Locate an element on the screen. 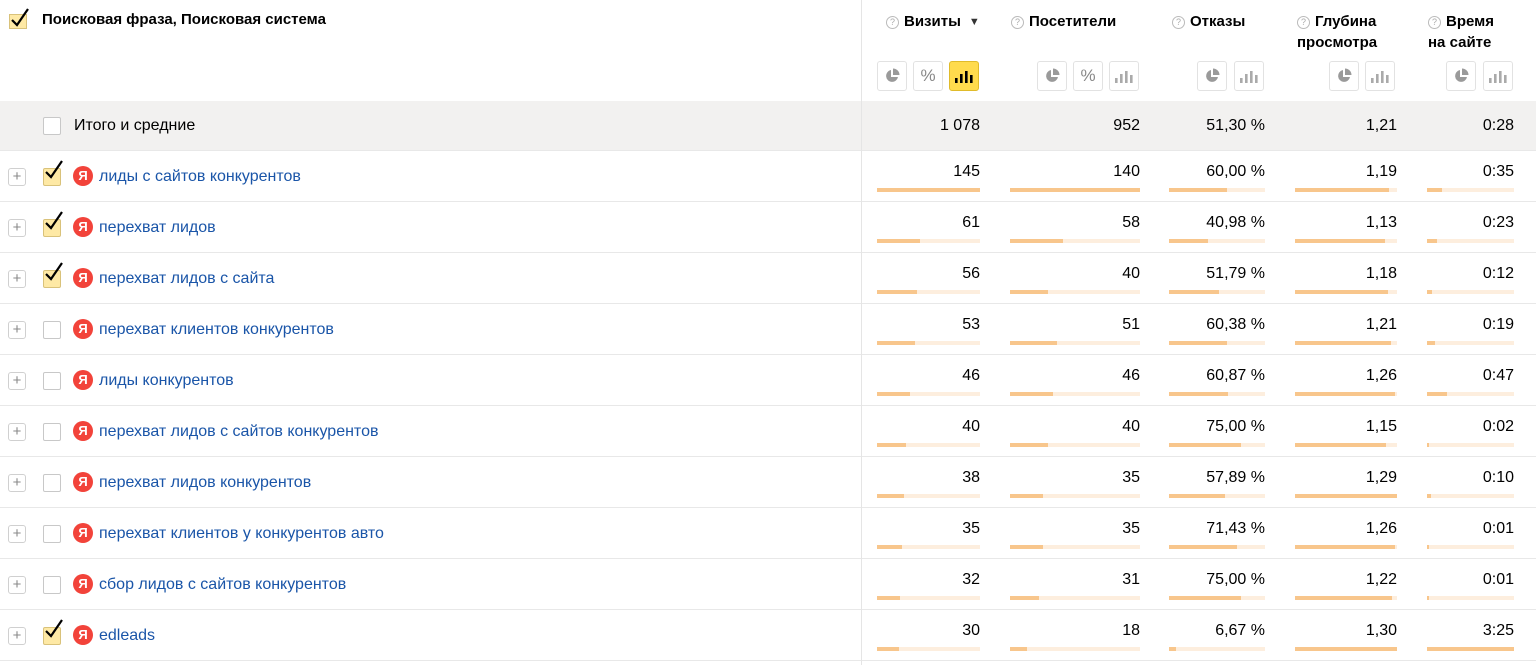 The image size is (1536, 665). cell-visits: 35 is located at coordinates (971, 528).